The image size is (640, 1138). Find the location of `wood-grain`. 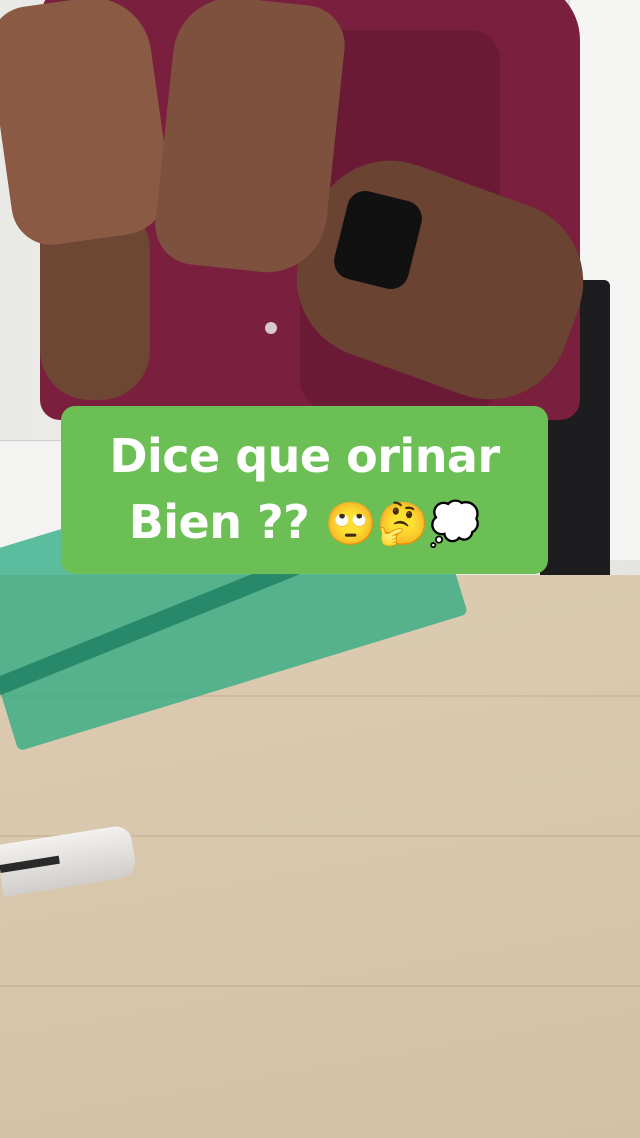

wood-grain is located at coordinates (320, 986).